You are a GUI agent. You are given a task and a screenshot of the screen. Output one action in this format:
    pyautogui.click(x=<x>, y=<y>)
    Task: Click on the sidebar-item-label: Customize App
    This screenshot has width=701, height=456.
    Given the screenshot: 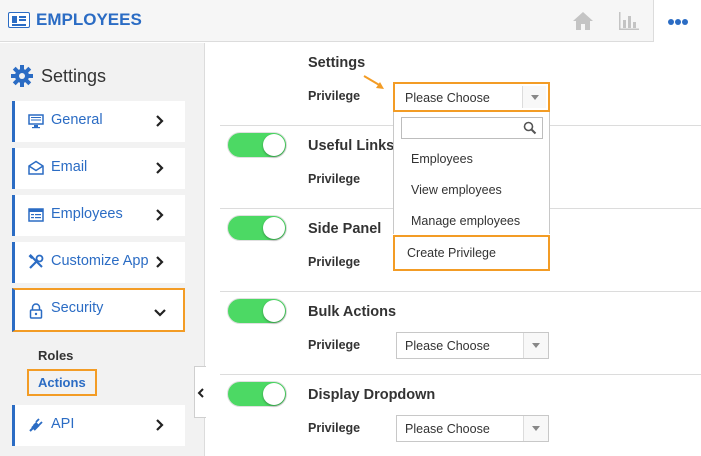 What is the action you would take?
    pyautogui.click(x=100, y=261)
    